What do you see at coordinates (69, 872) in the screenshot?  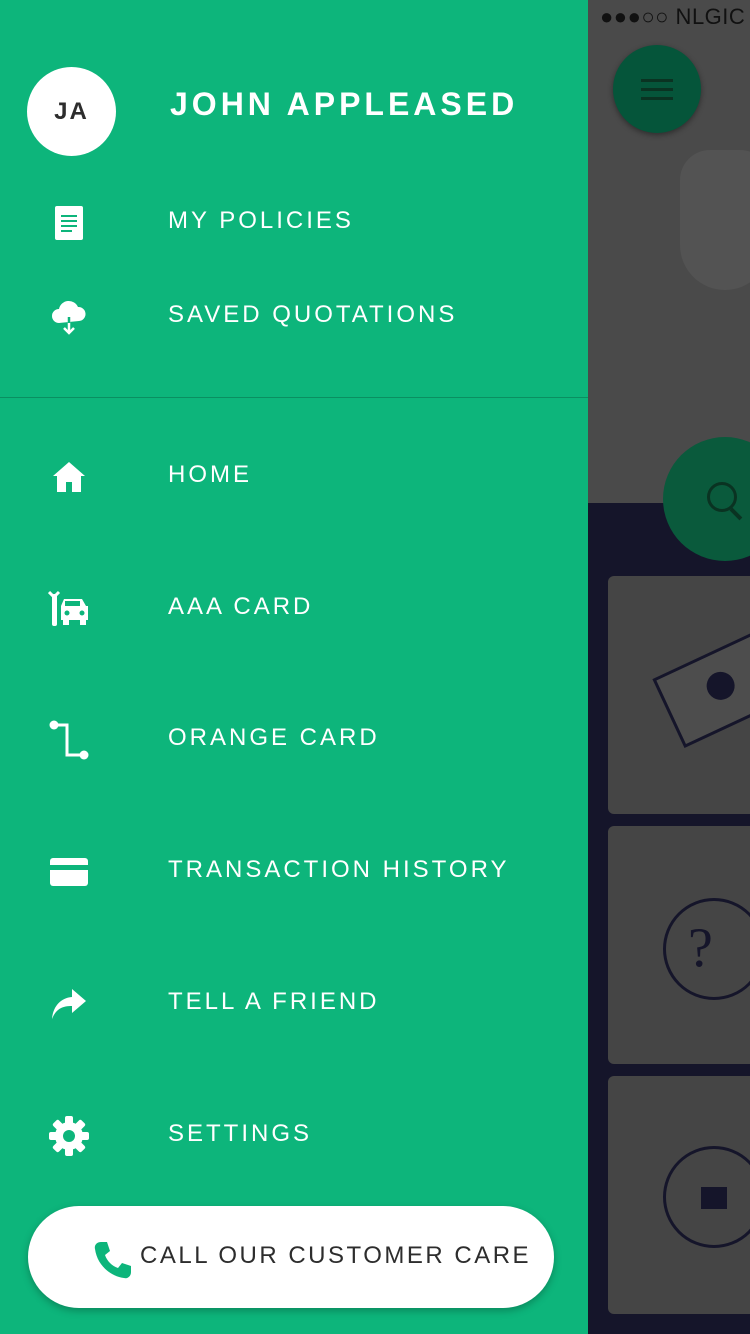 I see `credit-card-icon` at bounding box center [69, 872].